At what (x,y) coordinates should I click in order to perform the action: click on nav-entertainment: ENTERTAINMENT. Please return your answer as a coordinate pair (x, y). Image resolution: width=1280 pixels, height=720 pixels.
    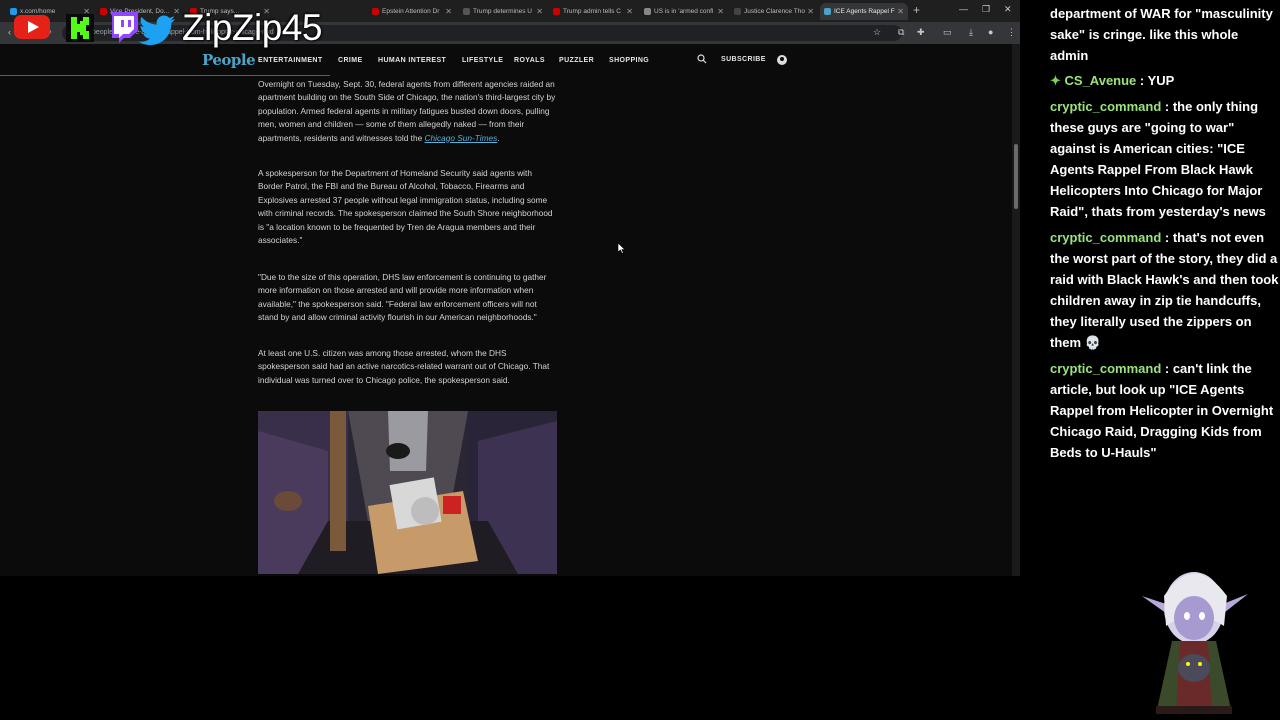
    Looking at the image, I should click on (290, 60).